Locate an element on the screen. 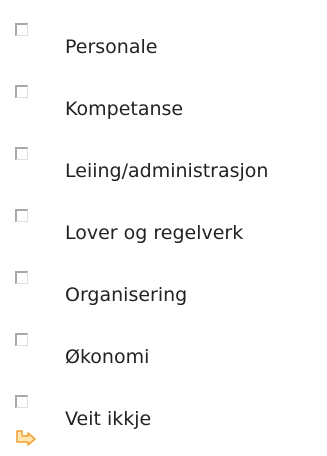 The width and height of the screenshot is (327, 456). option-organisering: Organisering is located at coordinates (163, 302).